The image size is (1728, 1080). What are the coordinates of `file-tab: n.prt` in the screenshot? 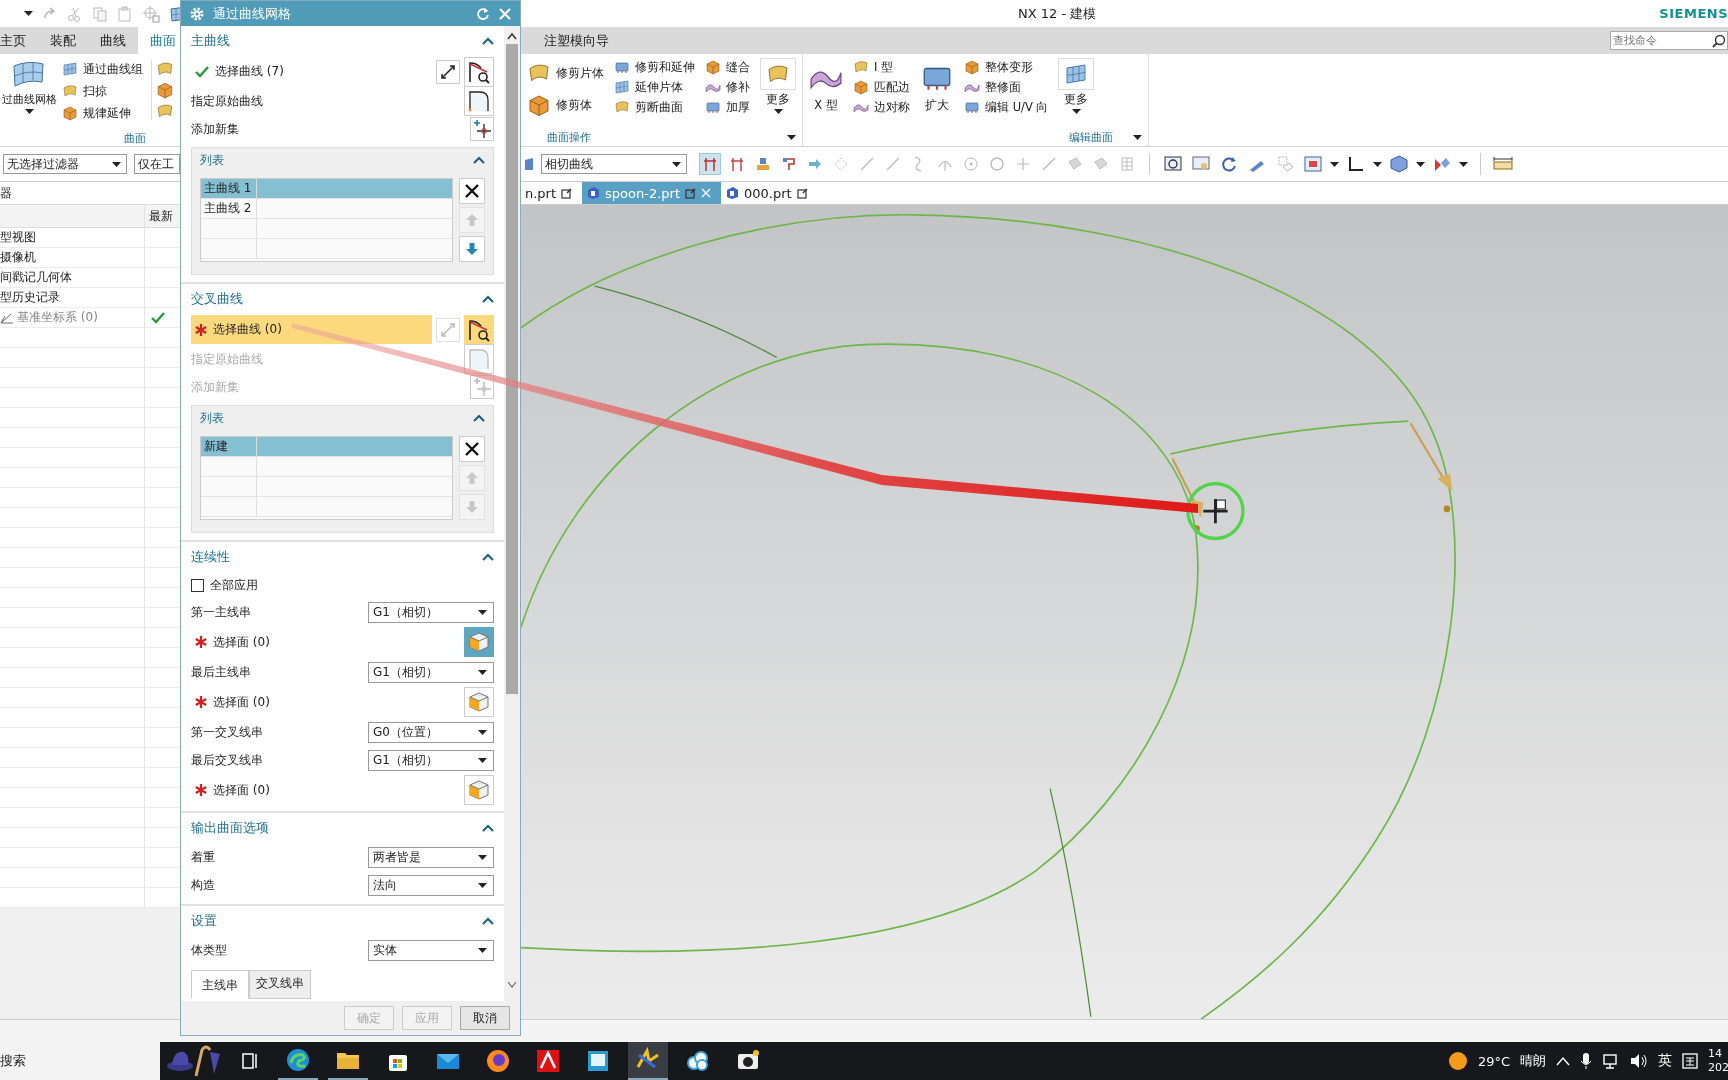 It's located at (552, 193).